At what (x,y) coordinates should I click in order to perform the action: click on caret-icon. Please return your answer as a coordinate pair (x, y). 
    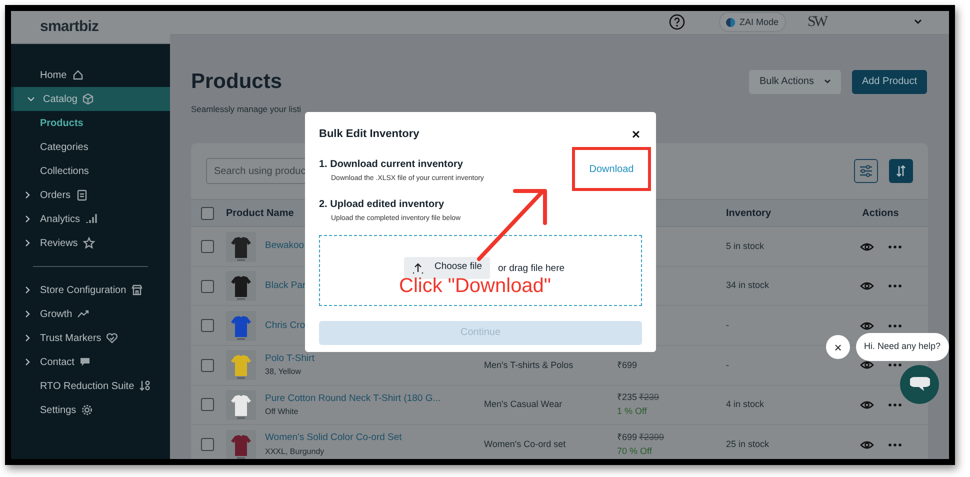
    Looking at the image, I should click on (827, 81).